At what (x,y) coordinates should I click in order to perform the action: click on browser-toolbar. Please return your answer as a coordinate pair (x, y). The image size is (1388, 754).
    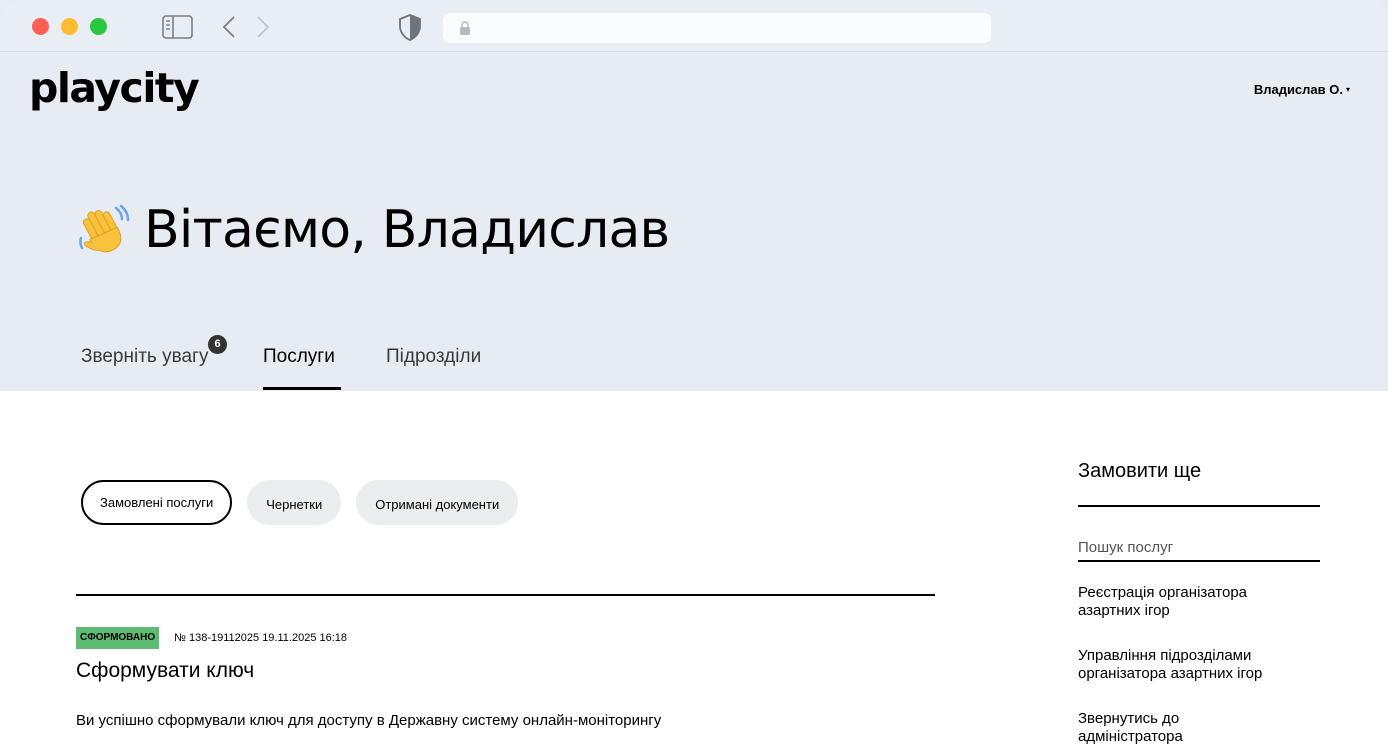
    Looking at the image, I should click on (694, 26).